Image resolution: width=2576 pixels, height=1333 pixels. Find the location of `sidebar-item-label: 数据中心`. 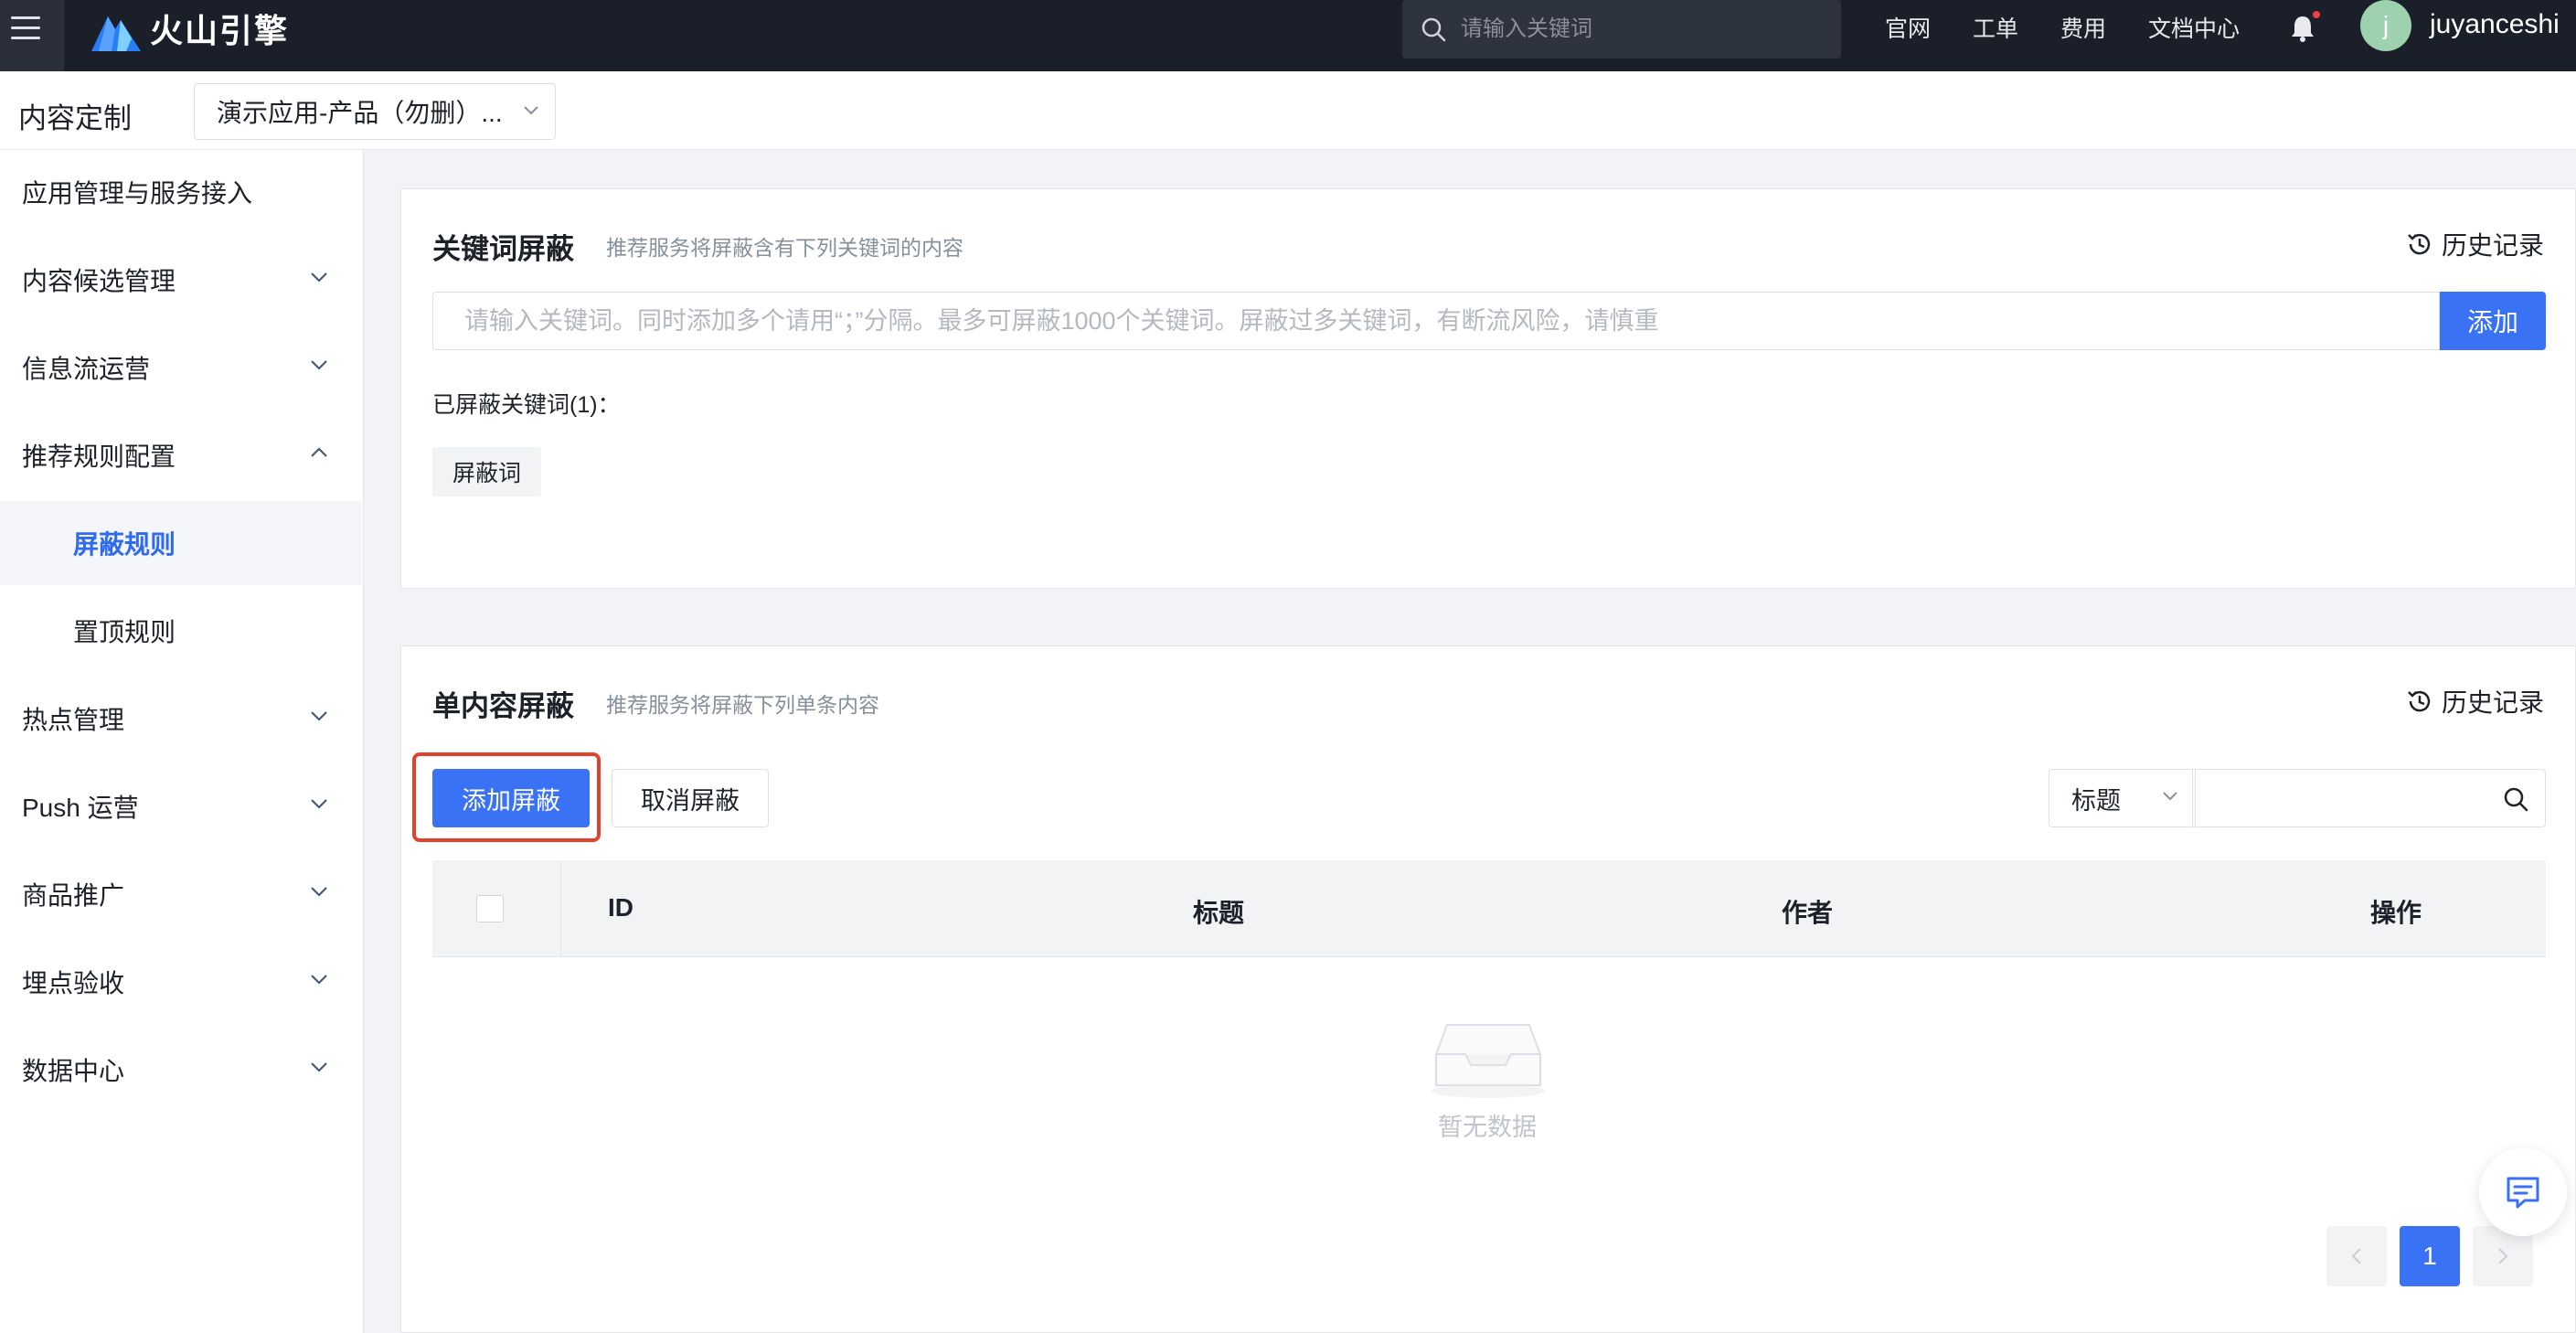

sidebar-item-label: 数据中心 is located at coordinates (73, 1071).